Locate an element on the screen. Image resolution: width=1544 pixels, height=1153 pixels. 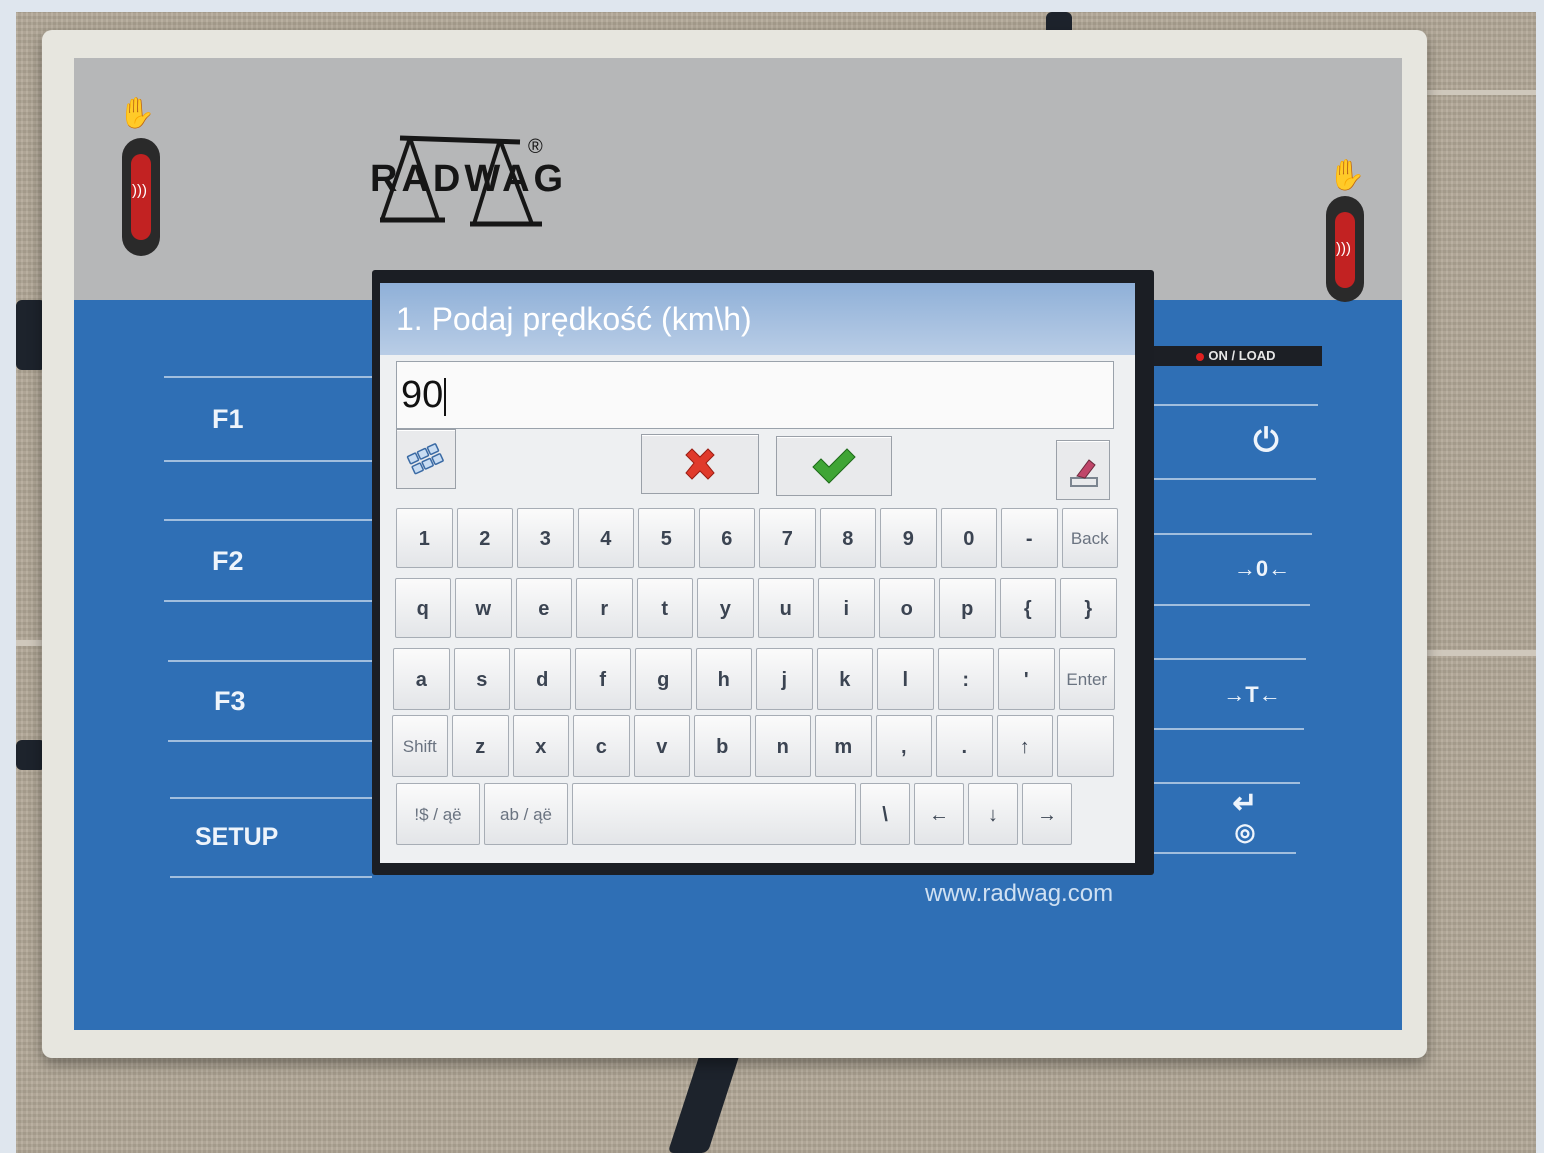
key-j: j is located at coordinates (784, 679).